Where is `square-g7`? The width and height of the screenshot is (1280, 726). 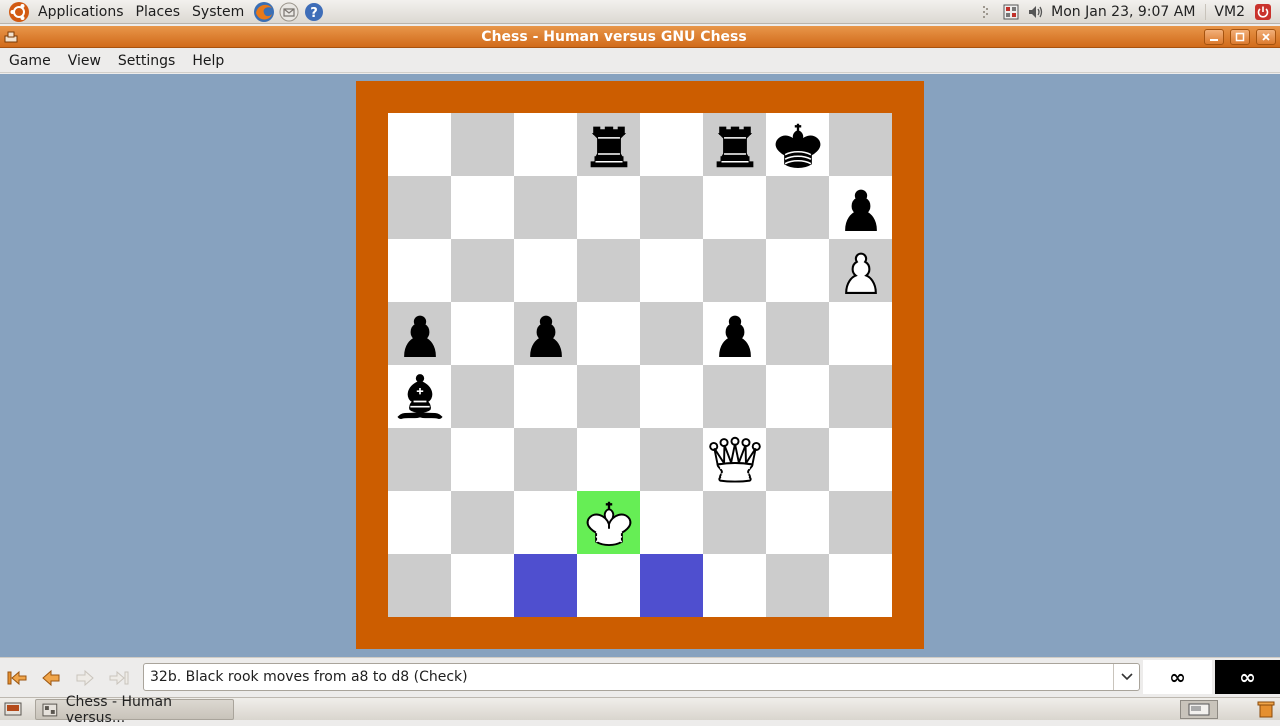 square-g7 is located at coordinates (797, 207).